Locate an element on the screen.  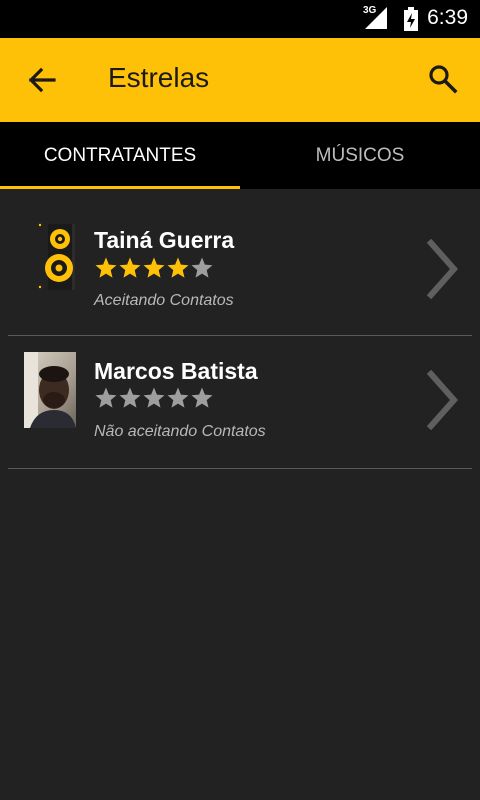
tab-bar: CONTRATANTES MÚSICOS is located at coordinates (240, 155).